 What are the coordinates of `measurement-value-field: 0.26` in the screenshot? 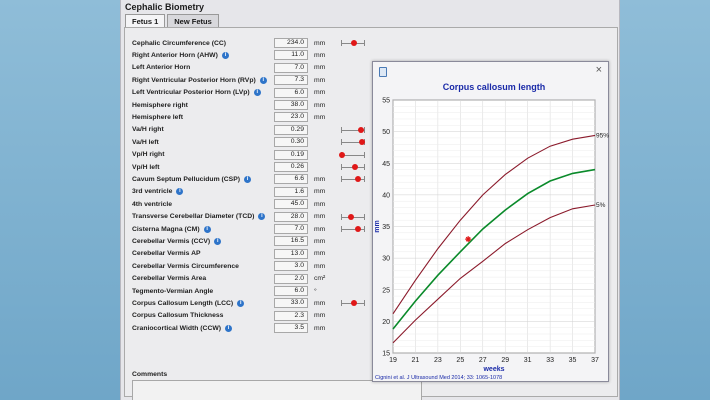 It's located at (291, 167).